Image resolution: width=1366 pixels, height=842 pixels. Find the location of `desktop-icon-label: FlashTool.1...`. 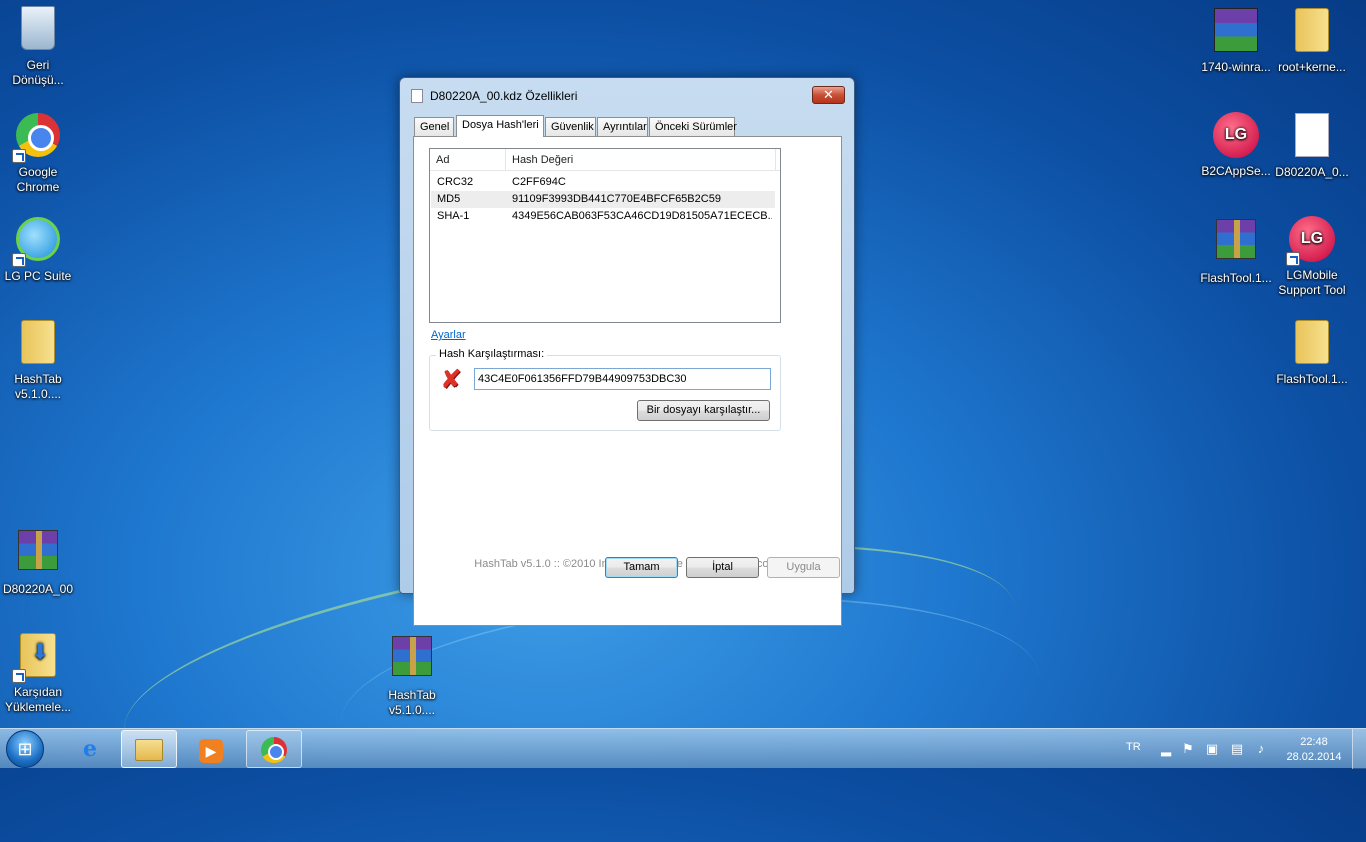

desktop-icon-label: FlashTool.1... is located at coordinates (1236, 278).